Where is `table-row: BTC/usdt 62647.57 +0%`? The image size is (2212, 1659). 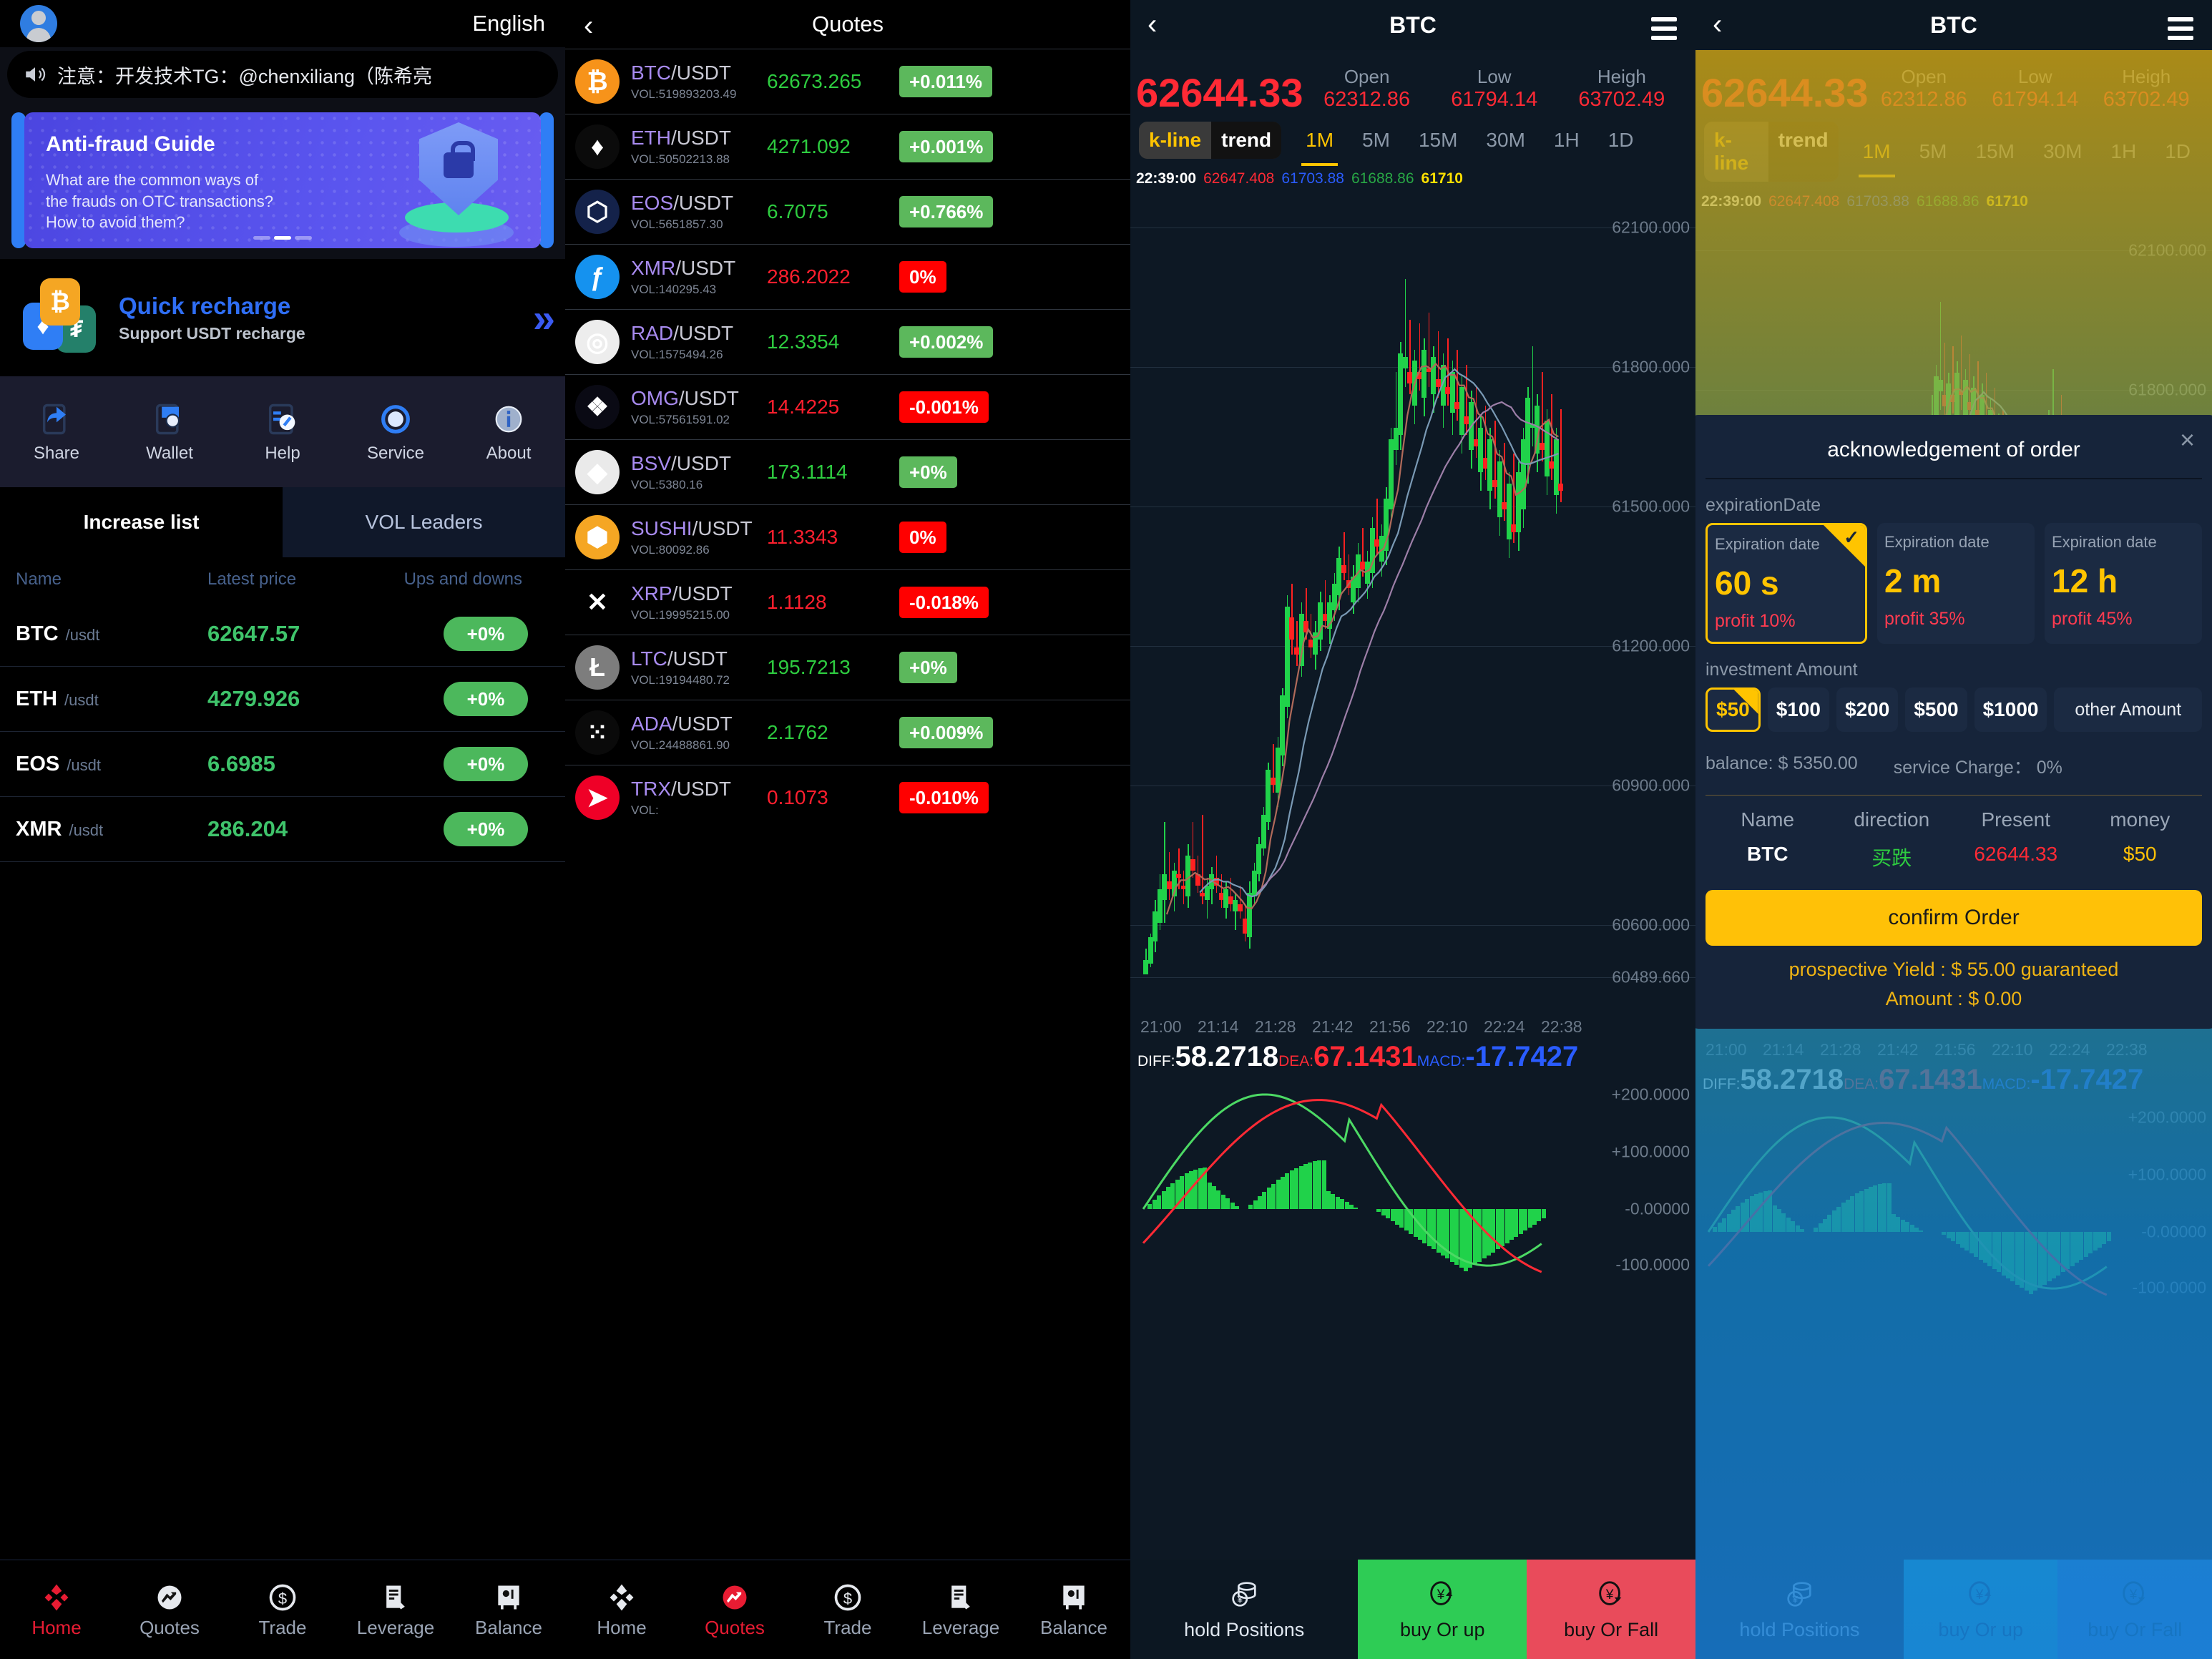 table-row: BTC/usdt 62647.57 +0% is located at coordinates (282, 634).